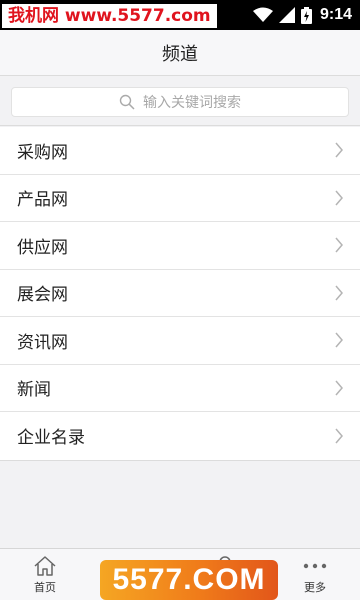 This screenshot has height=600, width=360. I want to click on tab-label: 首页, so click(45, 587).